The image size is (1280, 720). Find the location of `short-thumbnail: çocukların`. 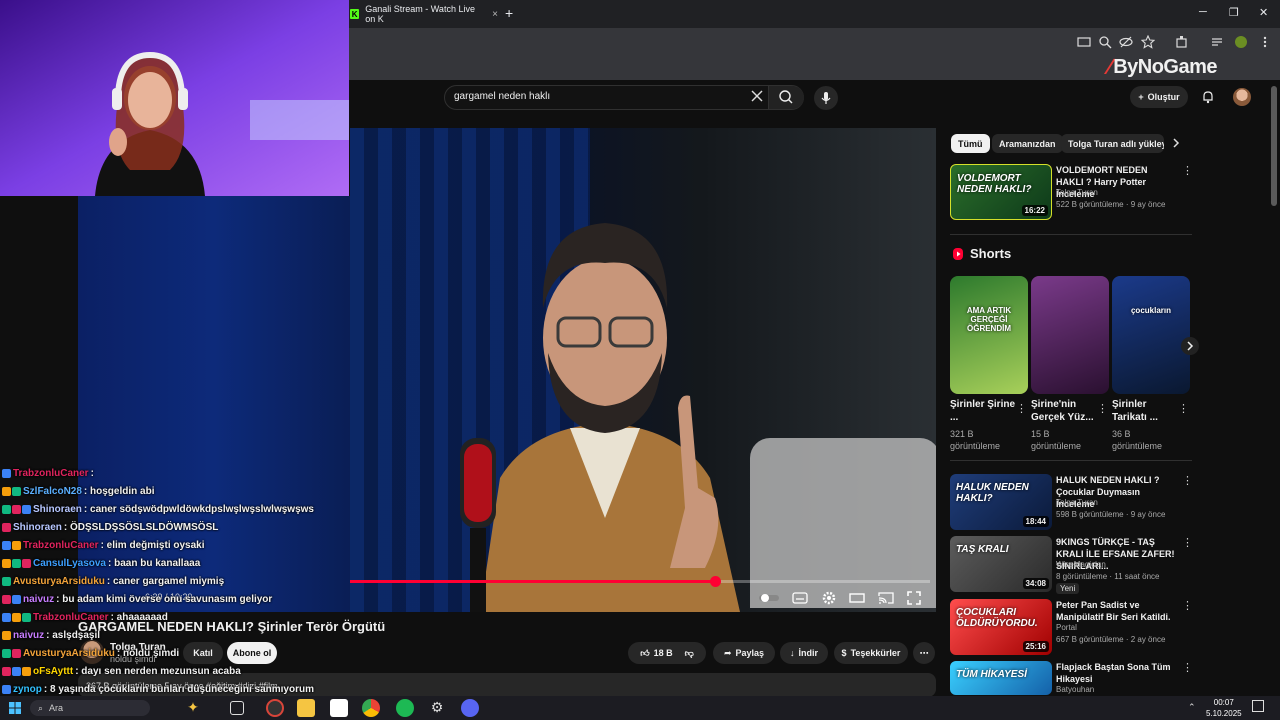

short-thumbnail: çocukların is located at coordinates (1151, 335).